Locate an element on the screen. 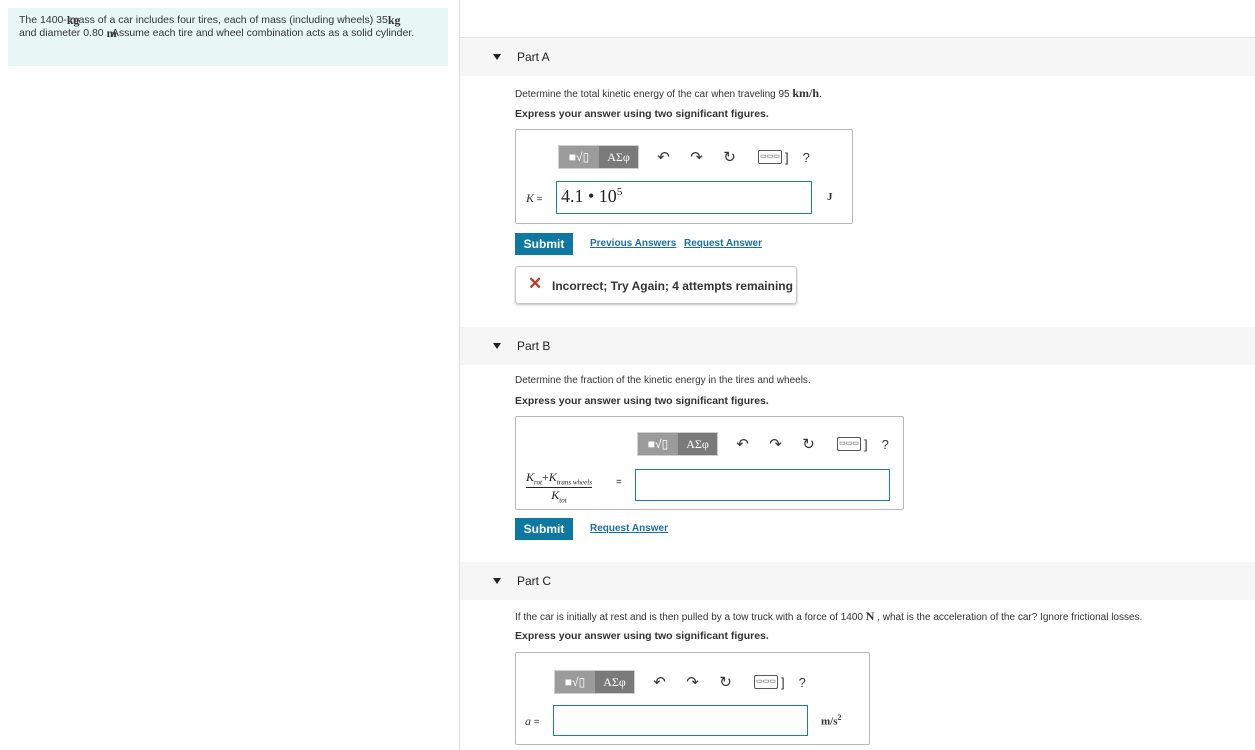 Image resolution: width=1255 pixels, height=750 pixels. part-c-header: Part C is located at coordinates (857, 581).